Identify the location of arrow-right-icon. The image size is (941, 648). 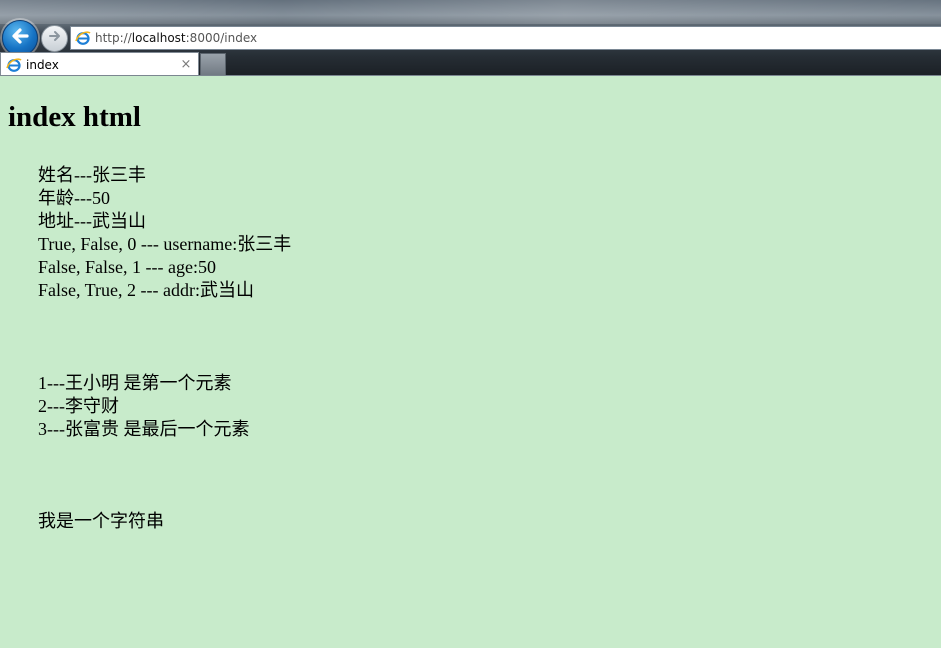
(55, 38).